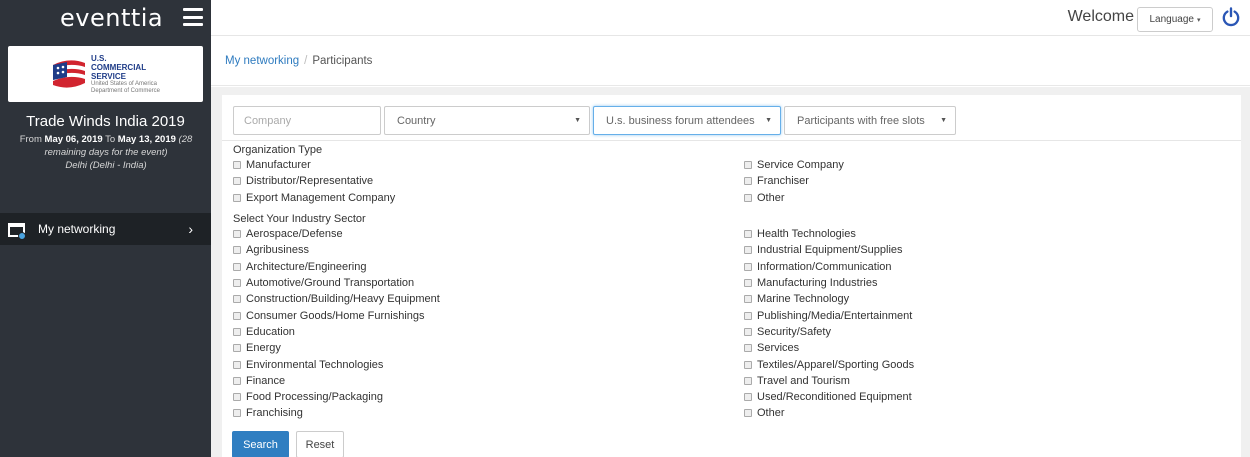 The image size is (1250, 457). I want to click on company-input: Company, so click(307, 120).